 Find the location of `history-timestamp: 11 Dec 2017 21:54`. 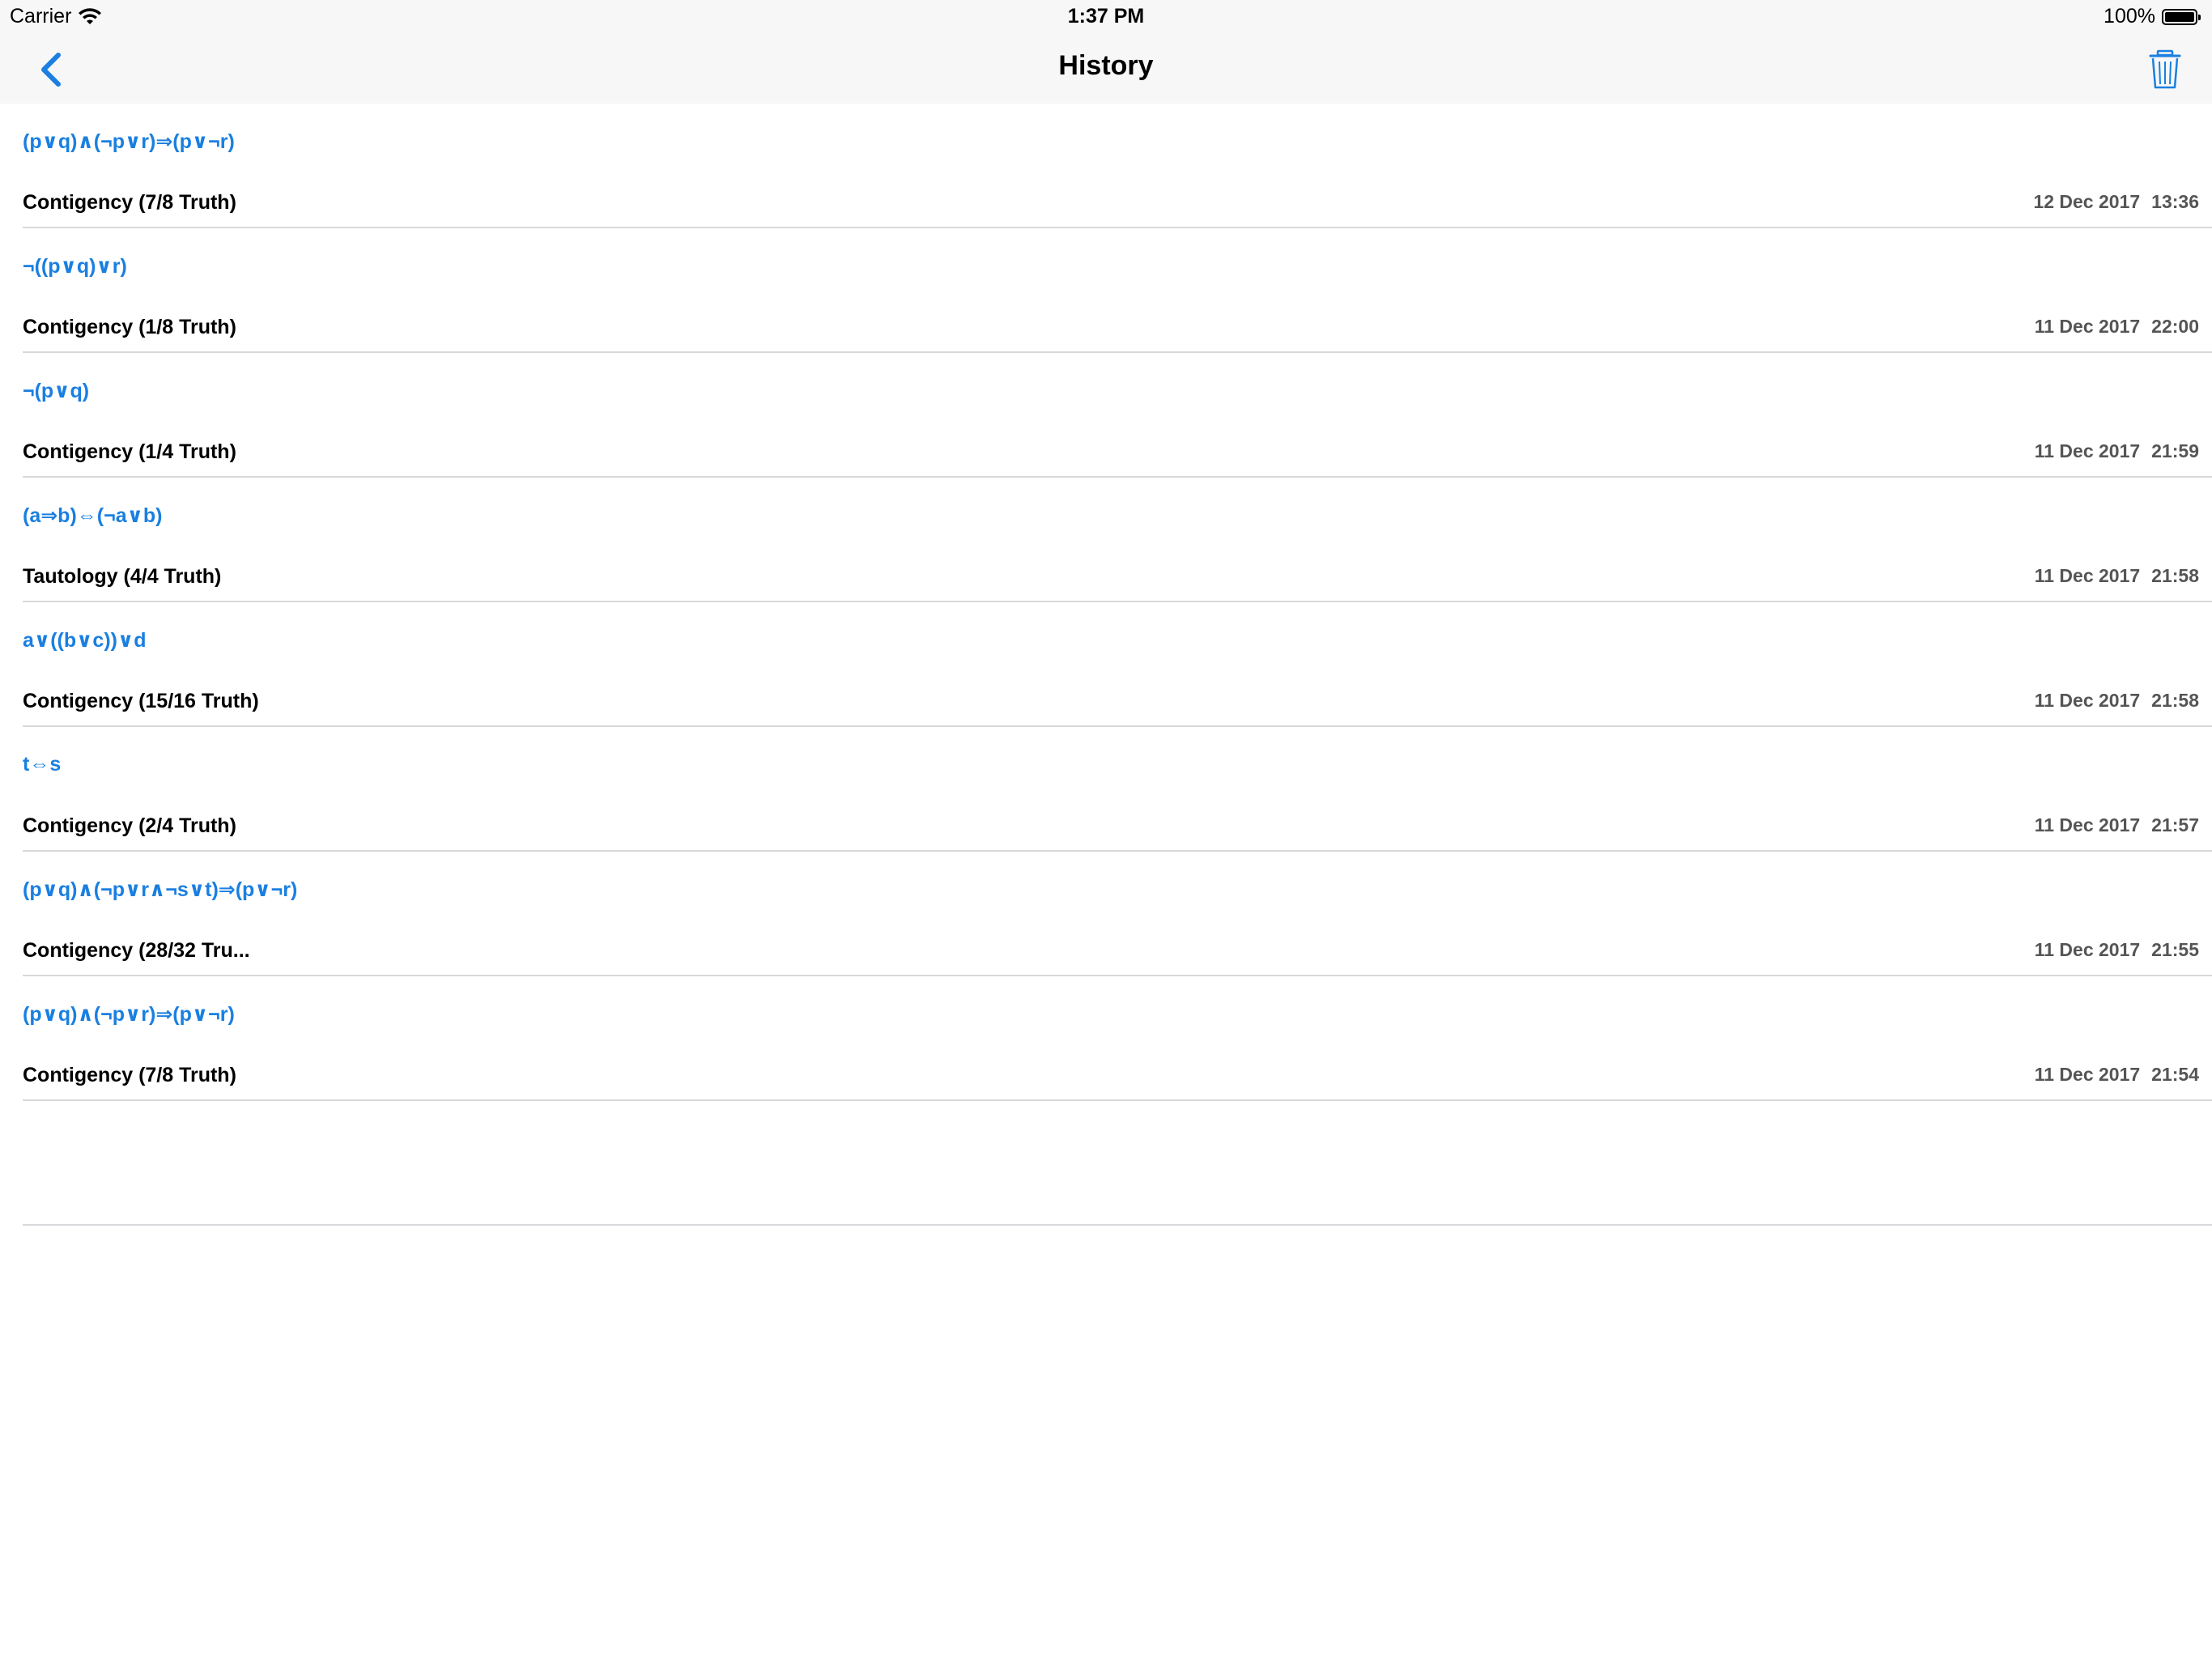

history-timestamp: 11 Dec 2017 21:54 is located at coordinates (2117, 1075).